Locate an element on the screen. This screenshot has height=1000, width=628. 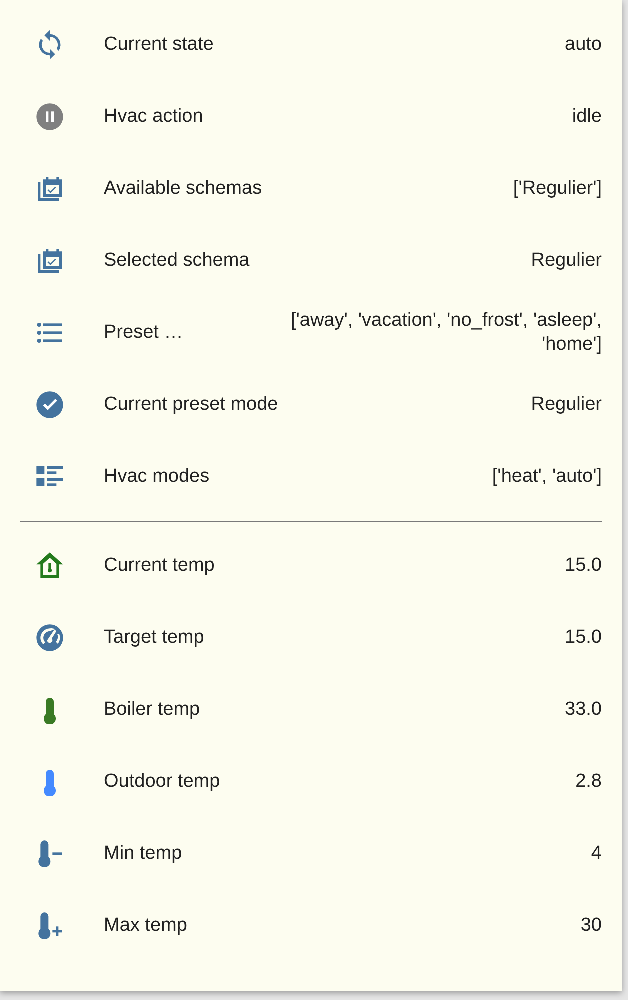
attribute-value: idle is located at coordinates (586, 117).